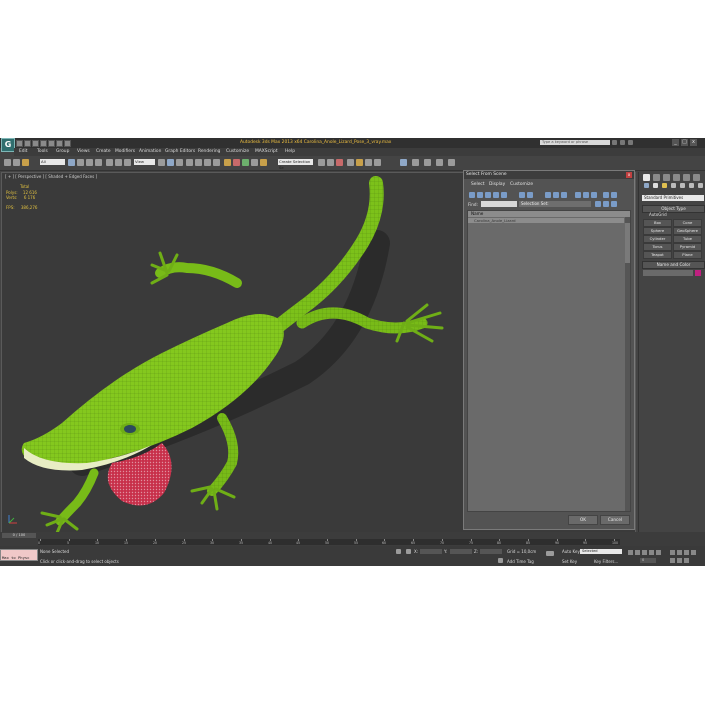  Describe the element at coordinates (472, 195) in the screenshot. I see `display-geometry-icon` at that location.